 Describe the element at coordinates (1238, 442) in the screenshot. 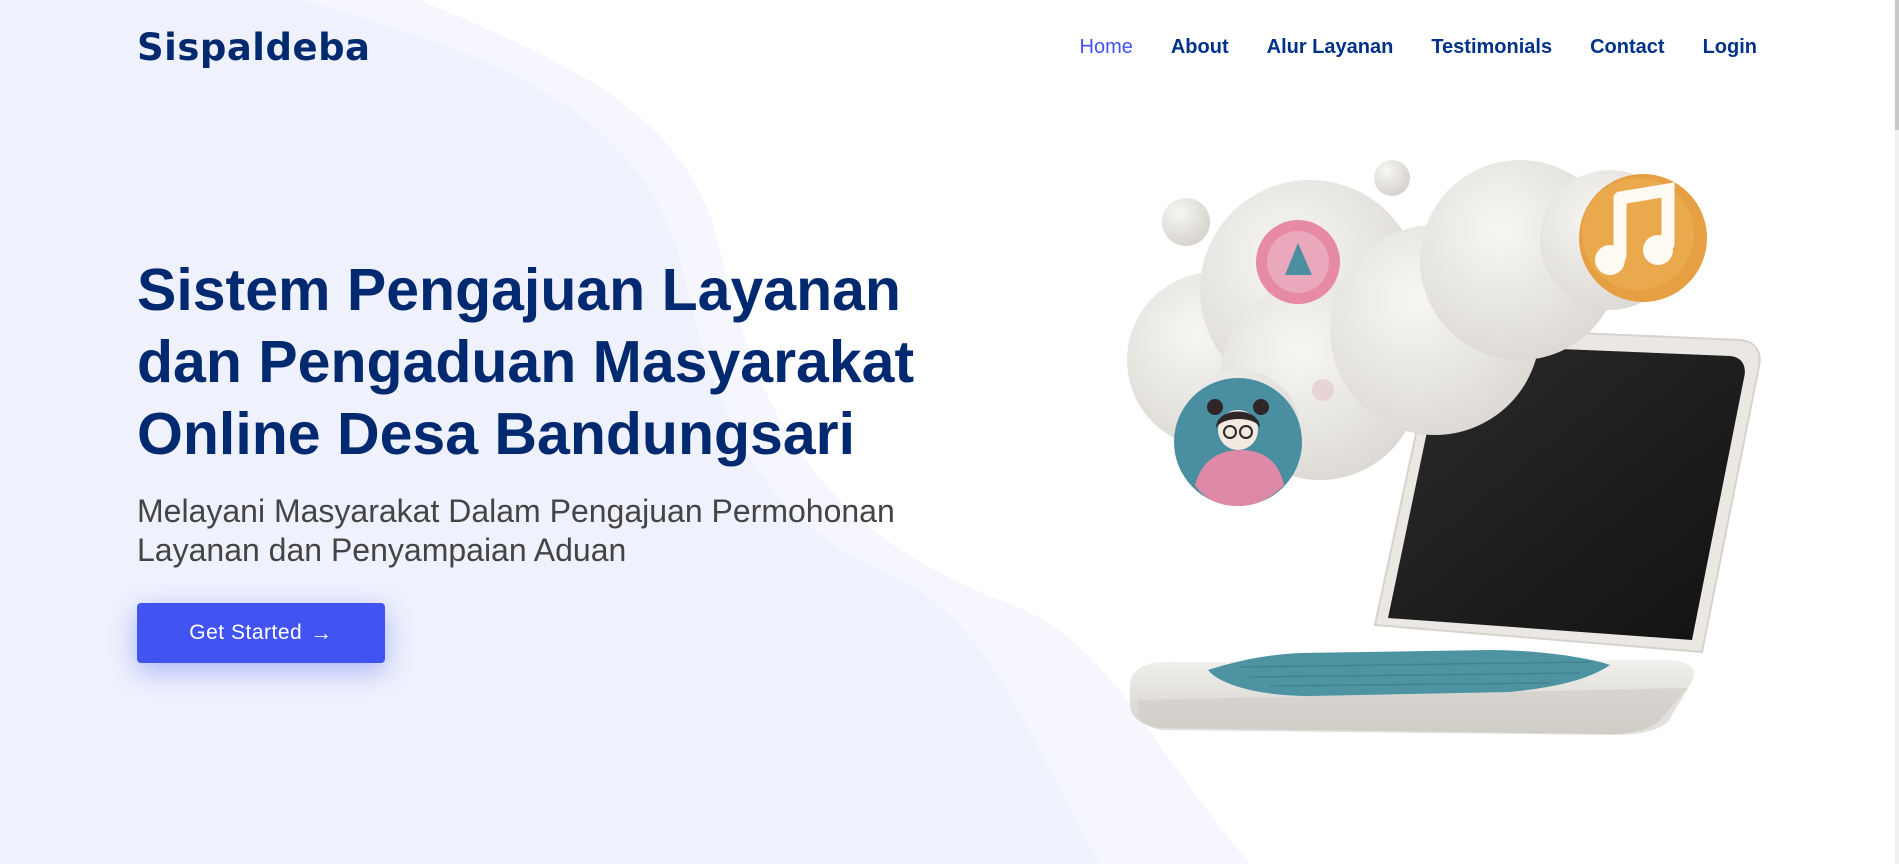

I see `avatar-icon` at that location.